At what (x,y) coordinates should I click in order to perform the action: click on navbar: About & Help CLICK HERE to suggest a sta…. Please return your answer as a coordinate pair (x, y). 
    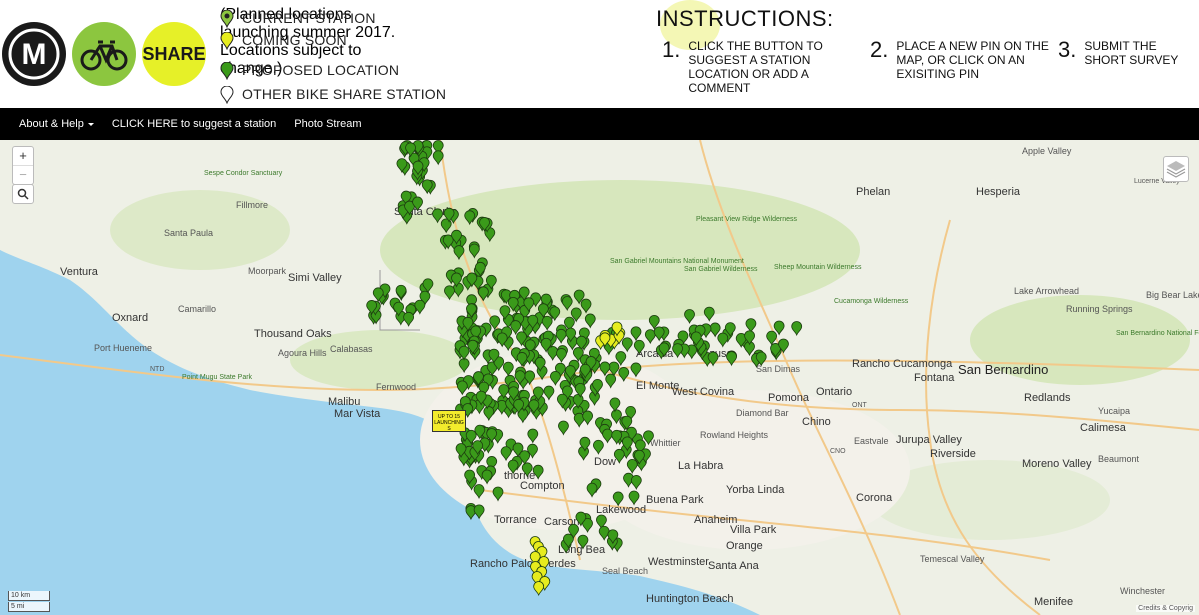
    Looking at the image, I should click on (599, 124).